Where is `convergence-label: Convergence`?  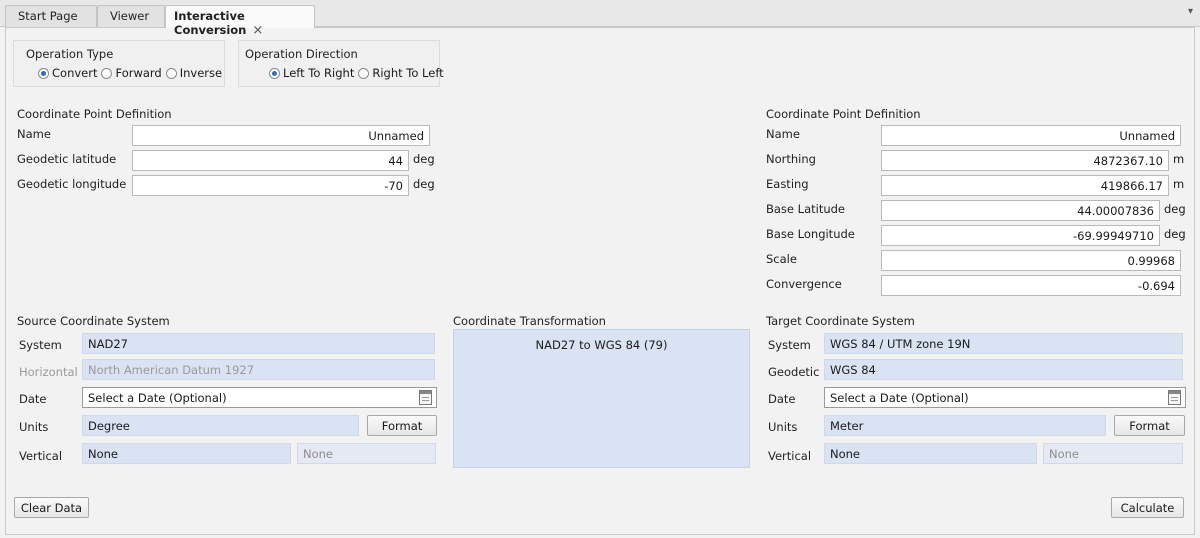
convergence-label: Convergence is located at coordinates (804, 284).